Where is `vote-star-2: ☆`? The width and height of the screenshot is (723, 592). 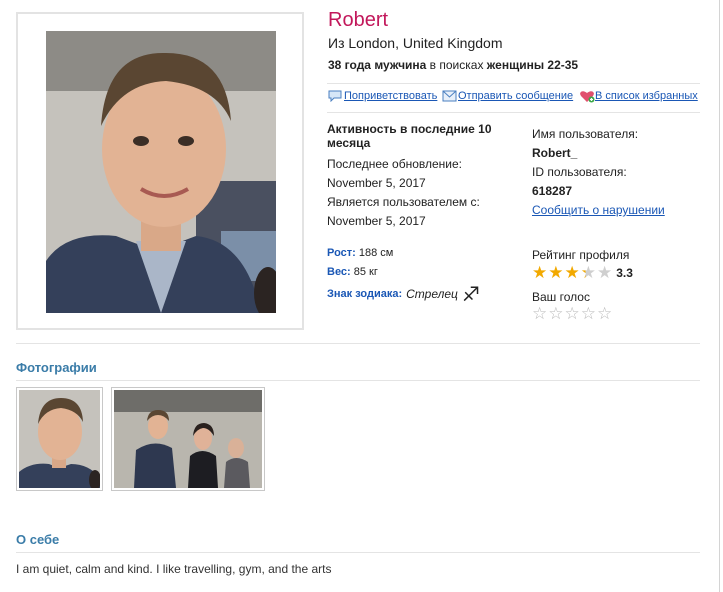 vote-star-2: ☆ is located at coordinates (555, 313).